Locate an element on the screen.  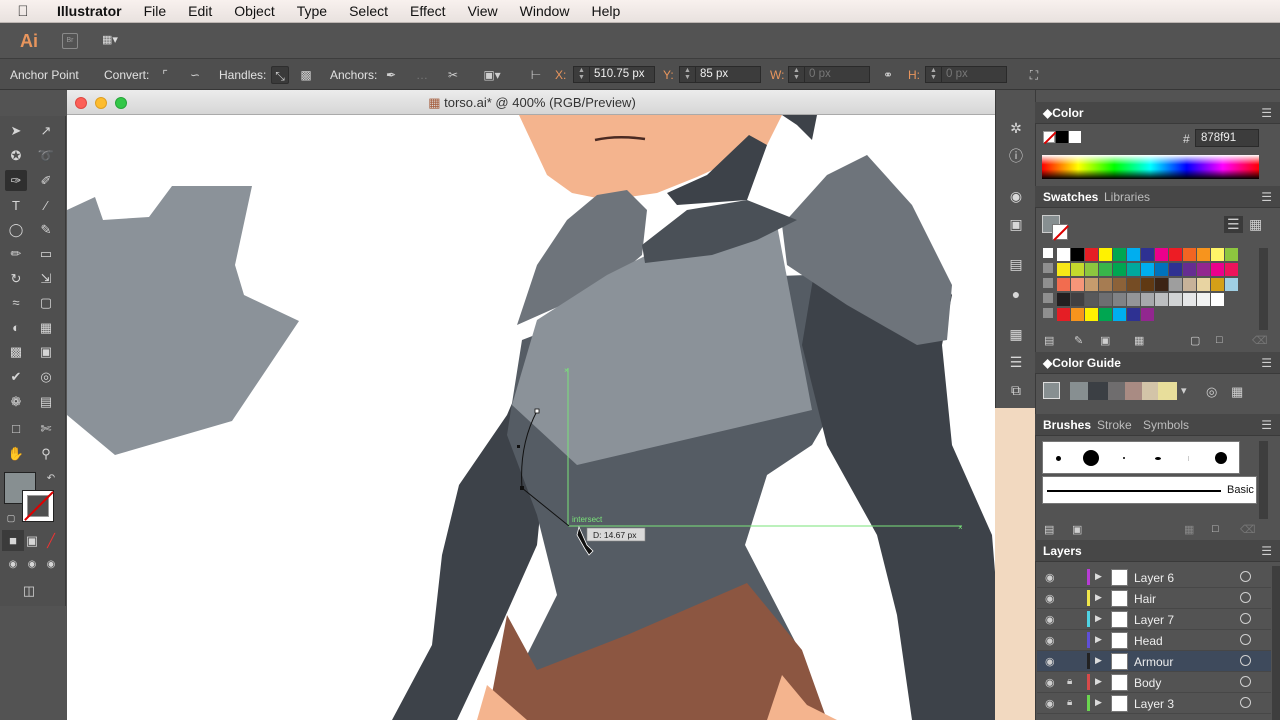
zoom-window-button is located at coordinates (121, 103).